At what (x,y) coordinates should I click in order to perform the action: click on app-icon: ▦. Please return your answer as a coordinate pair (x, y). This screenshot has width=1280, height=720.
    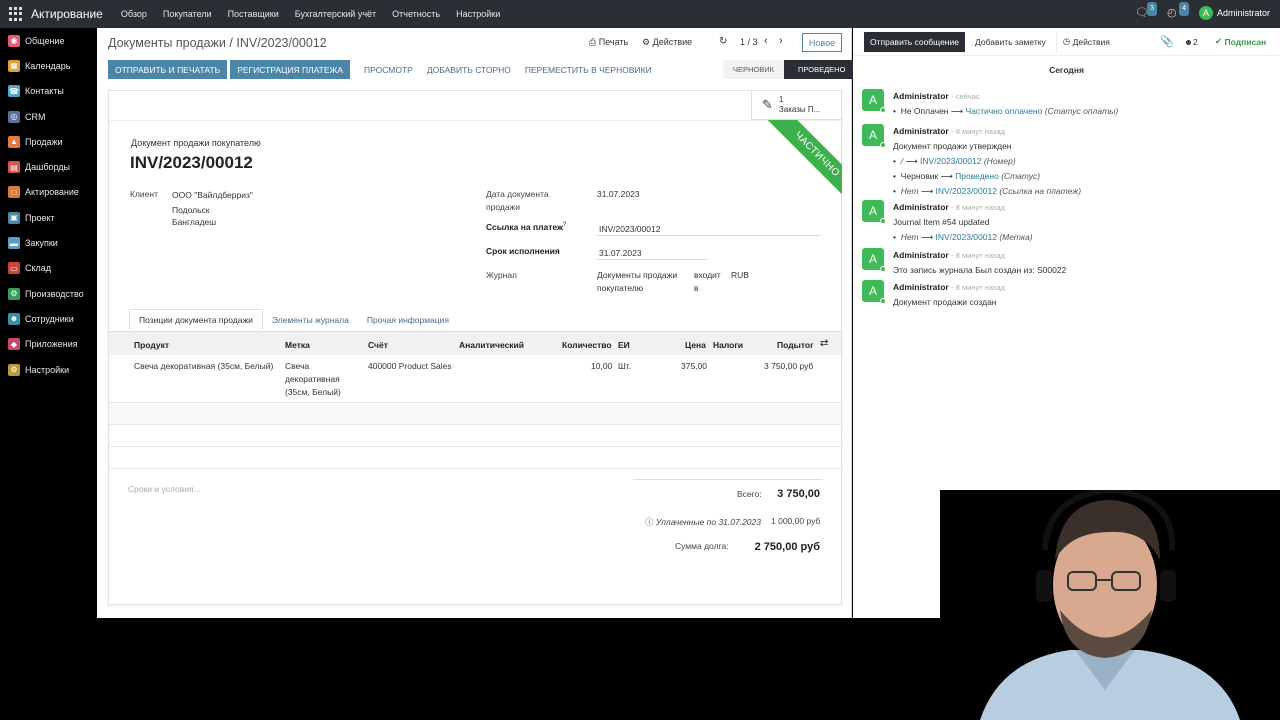
    Looking at the image, I should click on (14, 65).